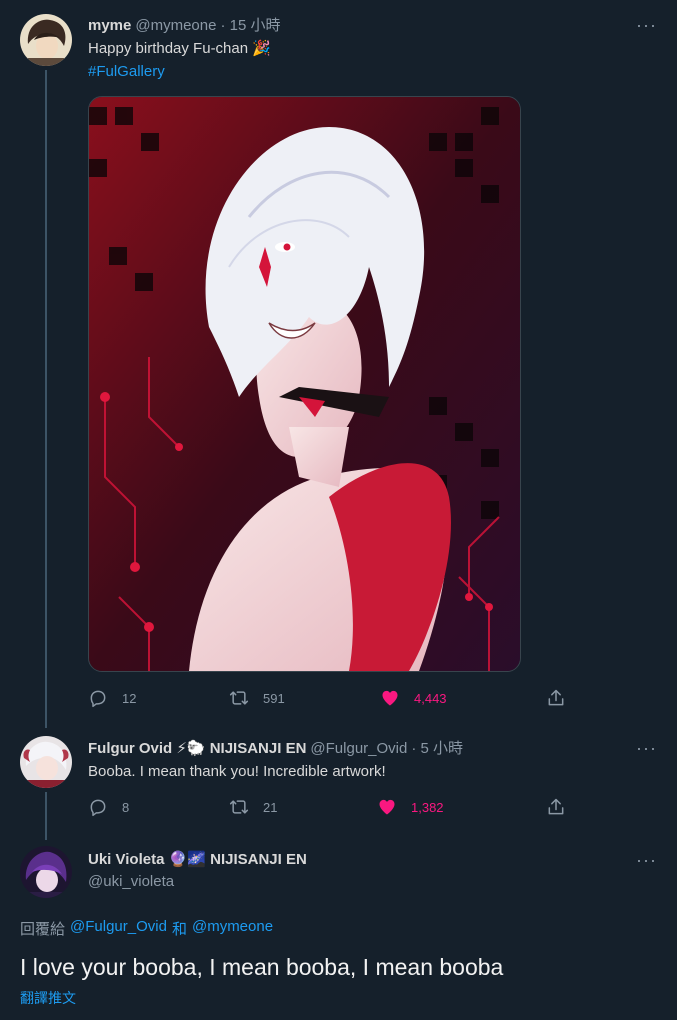 Image resolution: width=677 pixels, height=1020 pixels. What do you see at coordinates (46, 40) in the screenshot?
I see `avatar-myme` at bounding box center [46, 40].